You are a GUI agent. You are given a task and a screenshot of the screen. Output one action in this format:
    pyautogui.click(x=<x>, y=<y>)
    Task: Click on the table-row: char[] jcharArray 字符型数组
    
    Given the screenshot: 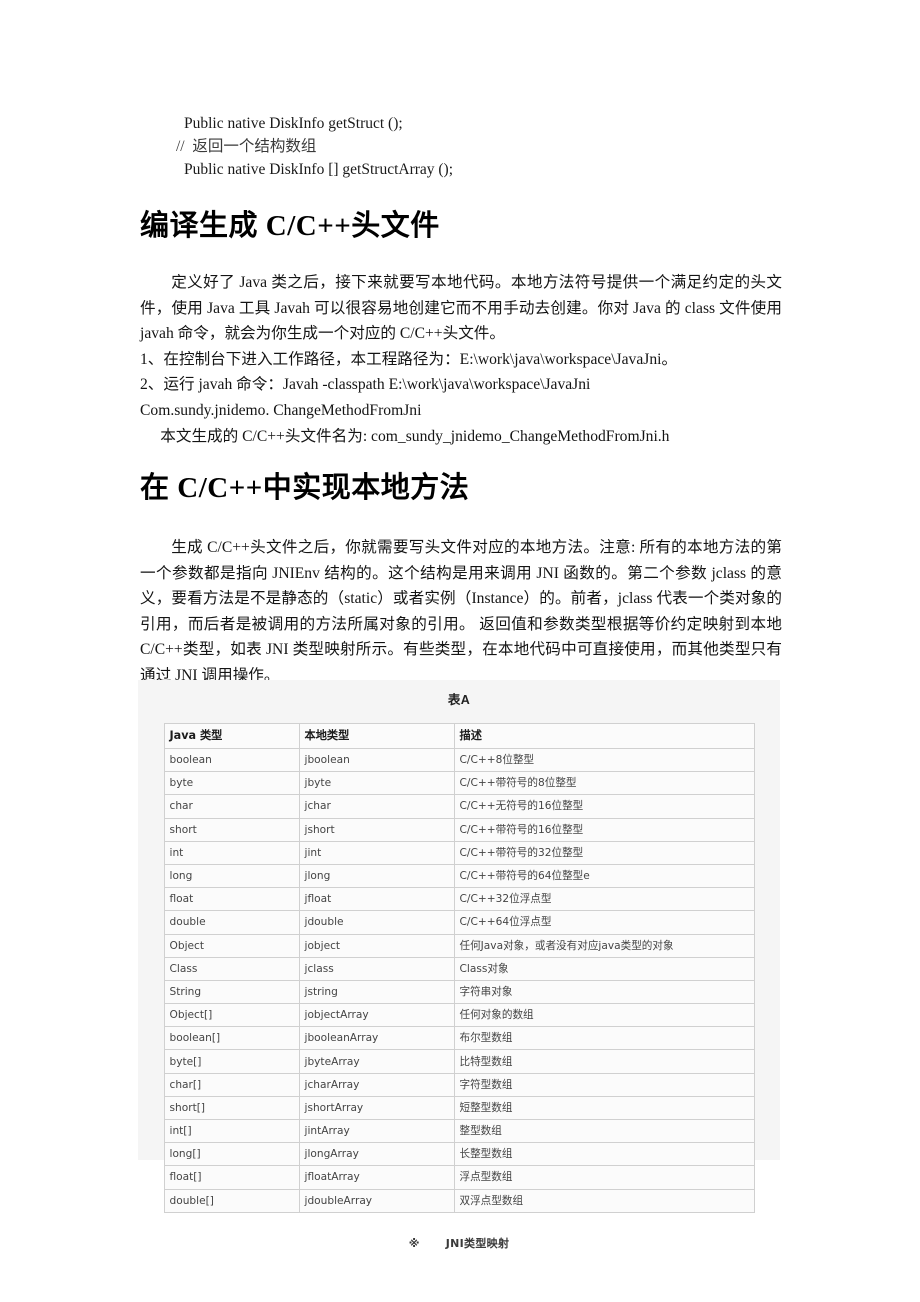 What is the action you would take?
    pyautogui.click(x=459, y=1084)
    